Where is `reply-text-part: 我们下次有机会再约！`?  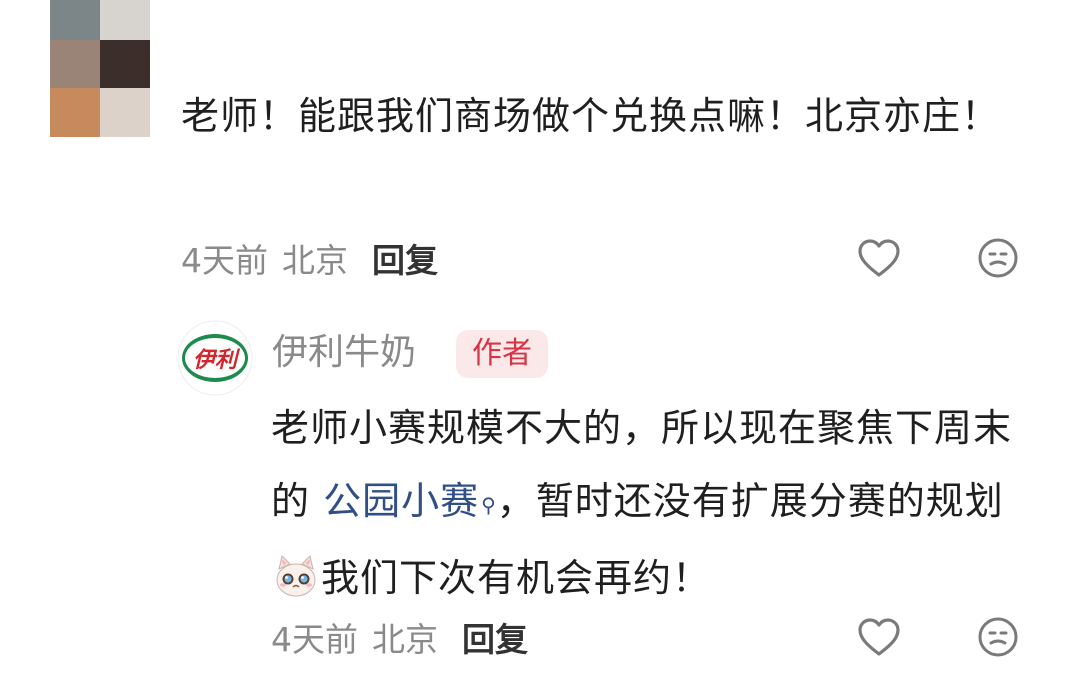 reply-text-part: 我们下次有机会再约！ is located at coordinates (516, 578).